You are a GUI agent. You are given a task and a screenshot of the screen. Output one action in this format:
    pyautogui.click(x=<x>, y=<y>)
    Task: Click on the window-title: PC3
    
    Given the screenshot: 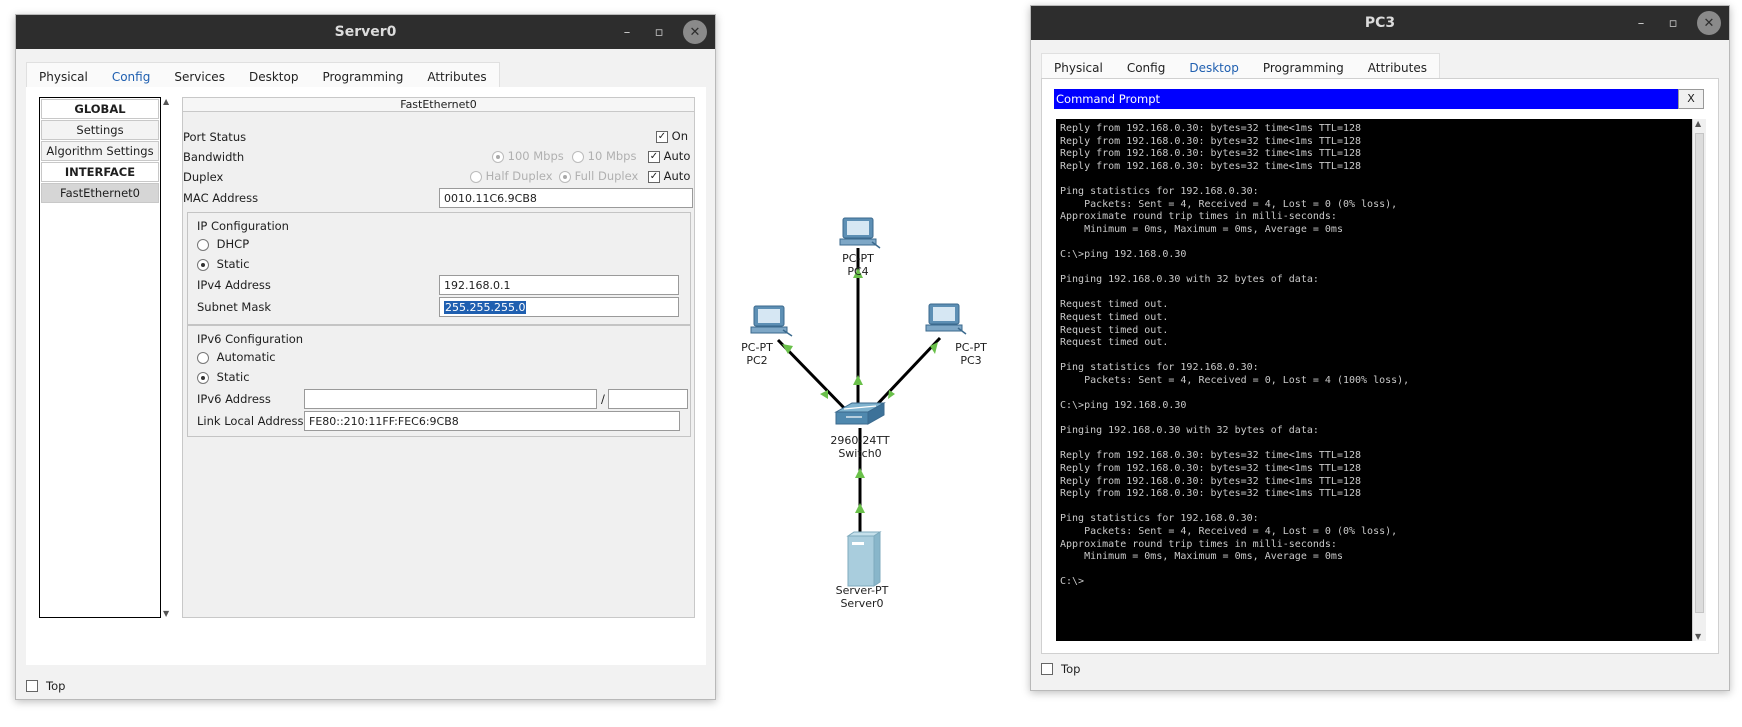 What is the action you would take?
    pyautogui.click(x=1380, y=23)
    